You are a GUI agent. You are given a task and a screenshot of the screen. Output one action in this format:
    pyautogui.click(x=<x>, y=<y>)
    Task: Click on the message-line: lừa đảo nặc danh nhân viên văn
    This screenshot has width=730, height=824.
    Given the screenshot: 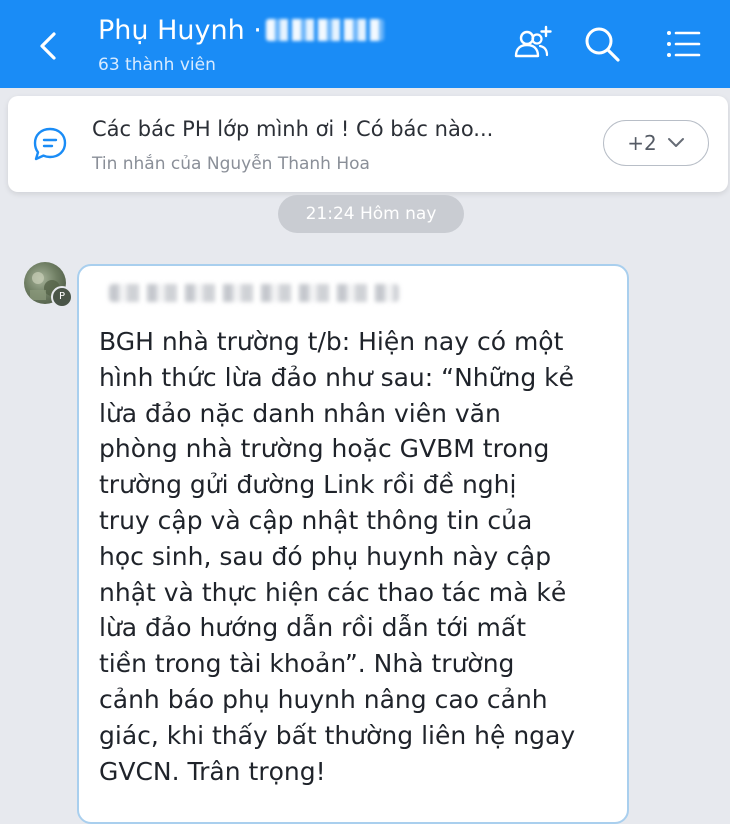 What is the action you would take?
    pyautogui.click(x=300, y=413)
    